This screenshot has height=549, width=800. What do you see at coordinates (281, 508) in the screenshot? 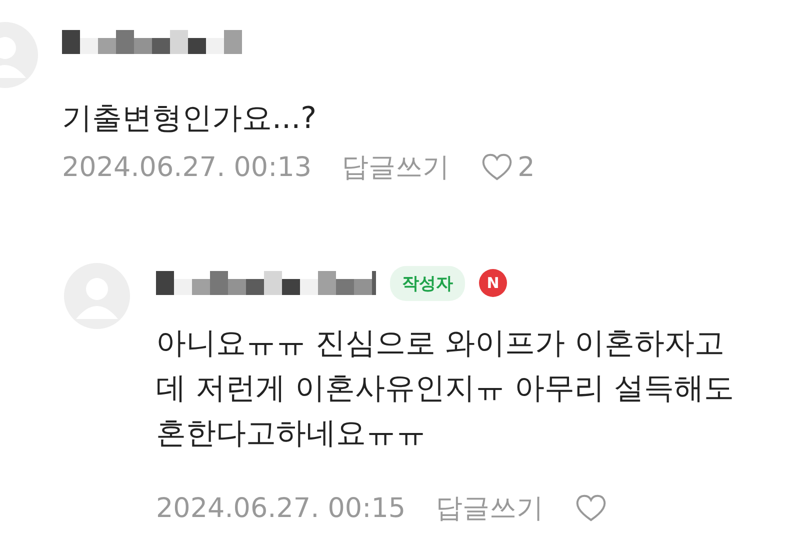
I see `comment-date: 2024.06.27. 00:15` at bounding box center [281, 508].